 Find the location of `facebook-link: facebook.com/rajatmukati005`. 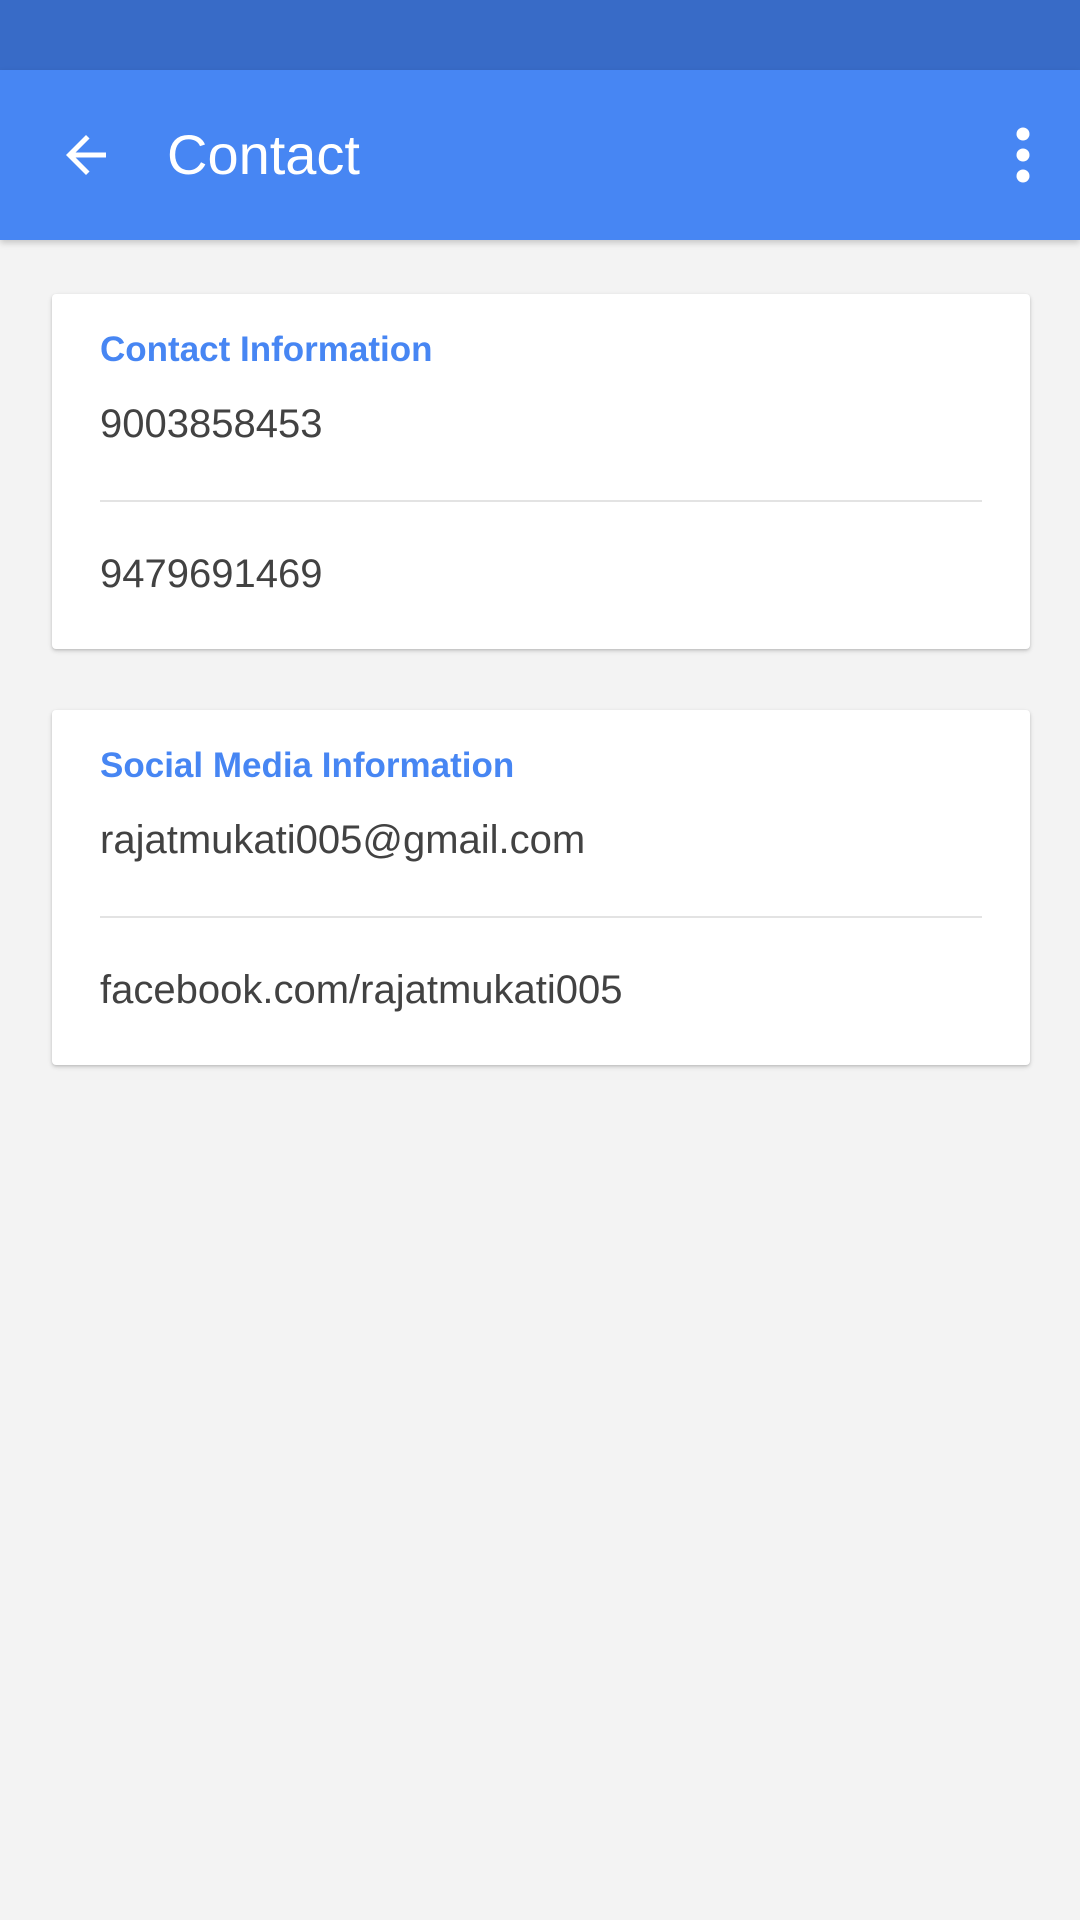

facebook-link: facebook.com/rajatmukati005 is located at coordinates (361, 990).